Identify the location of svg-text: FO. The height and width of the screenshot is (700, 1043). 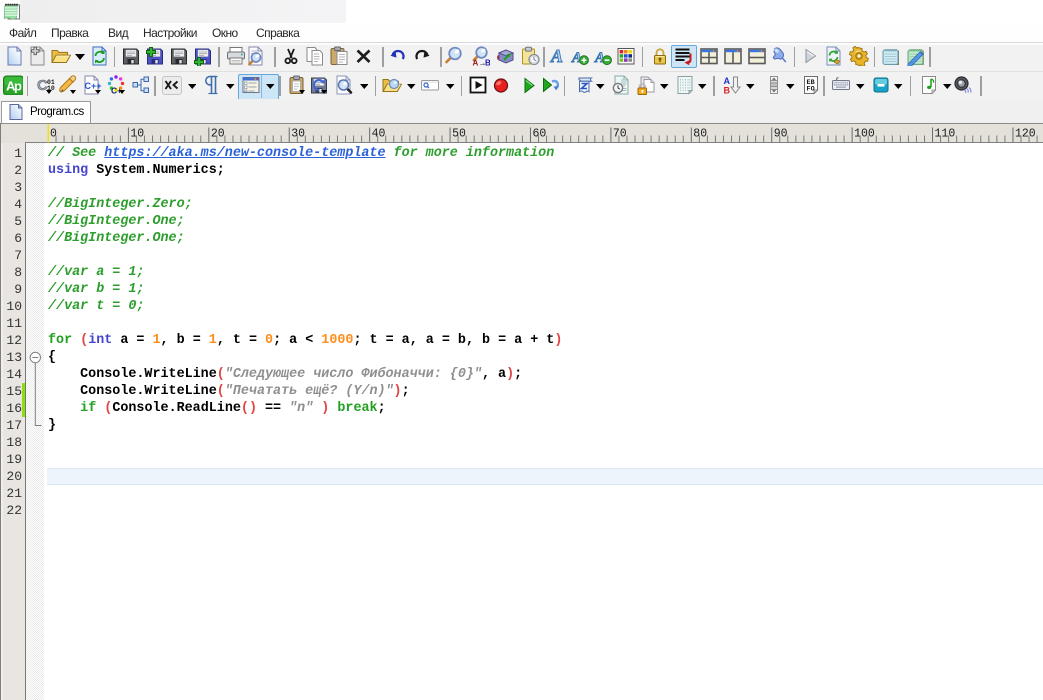
(811, 90).